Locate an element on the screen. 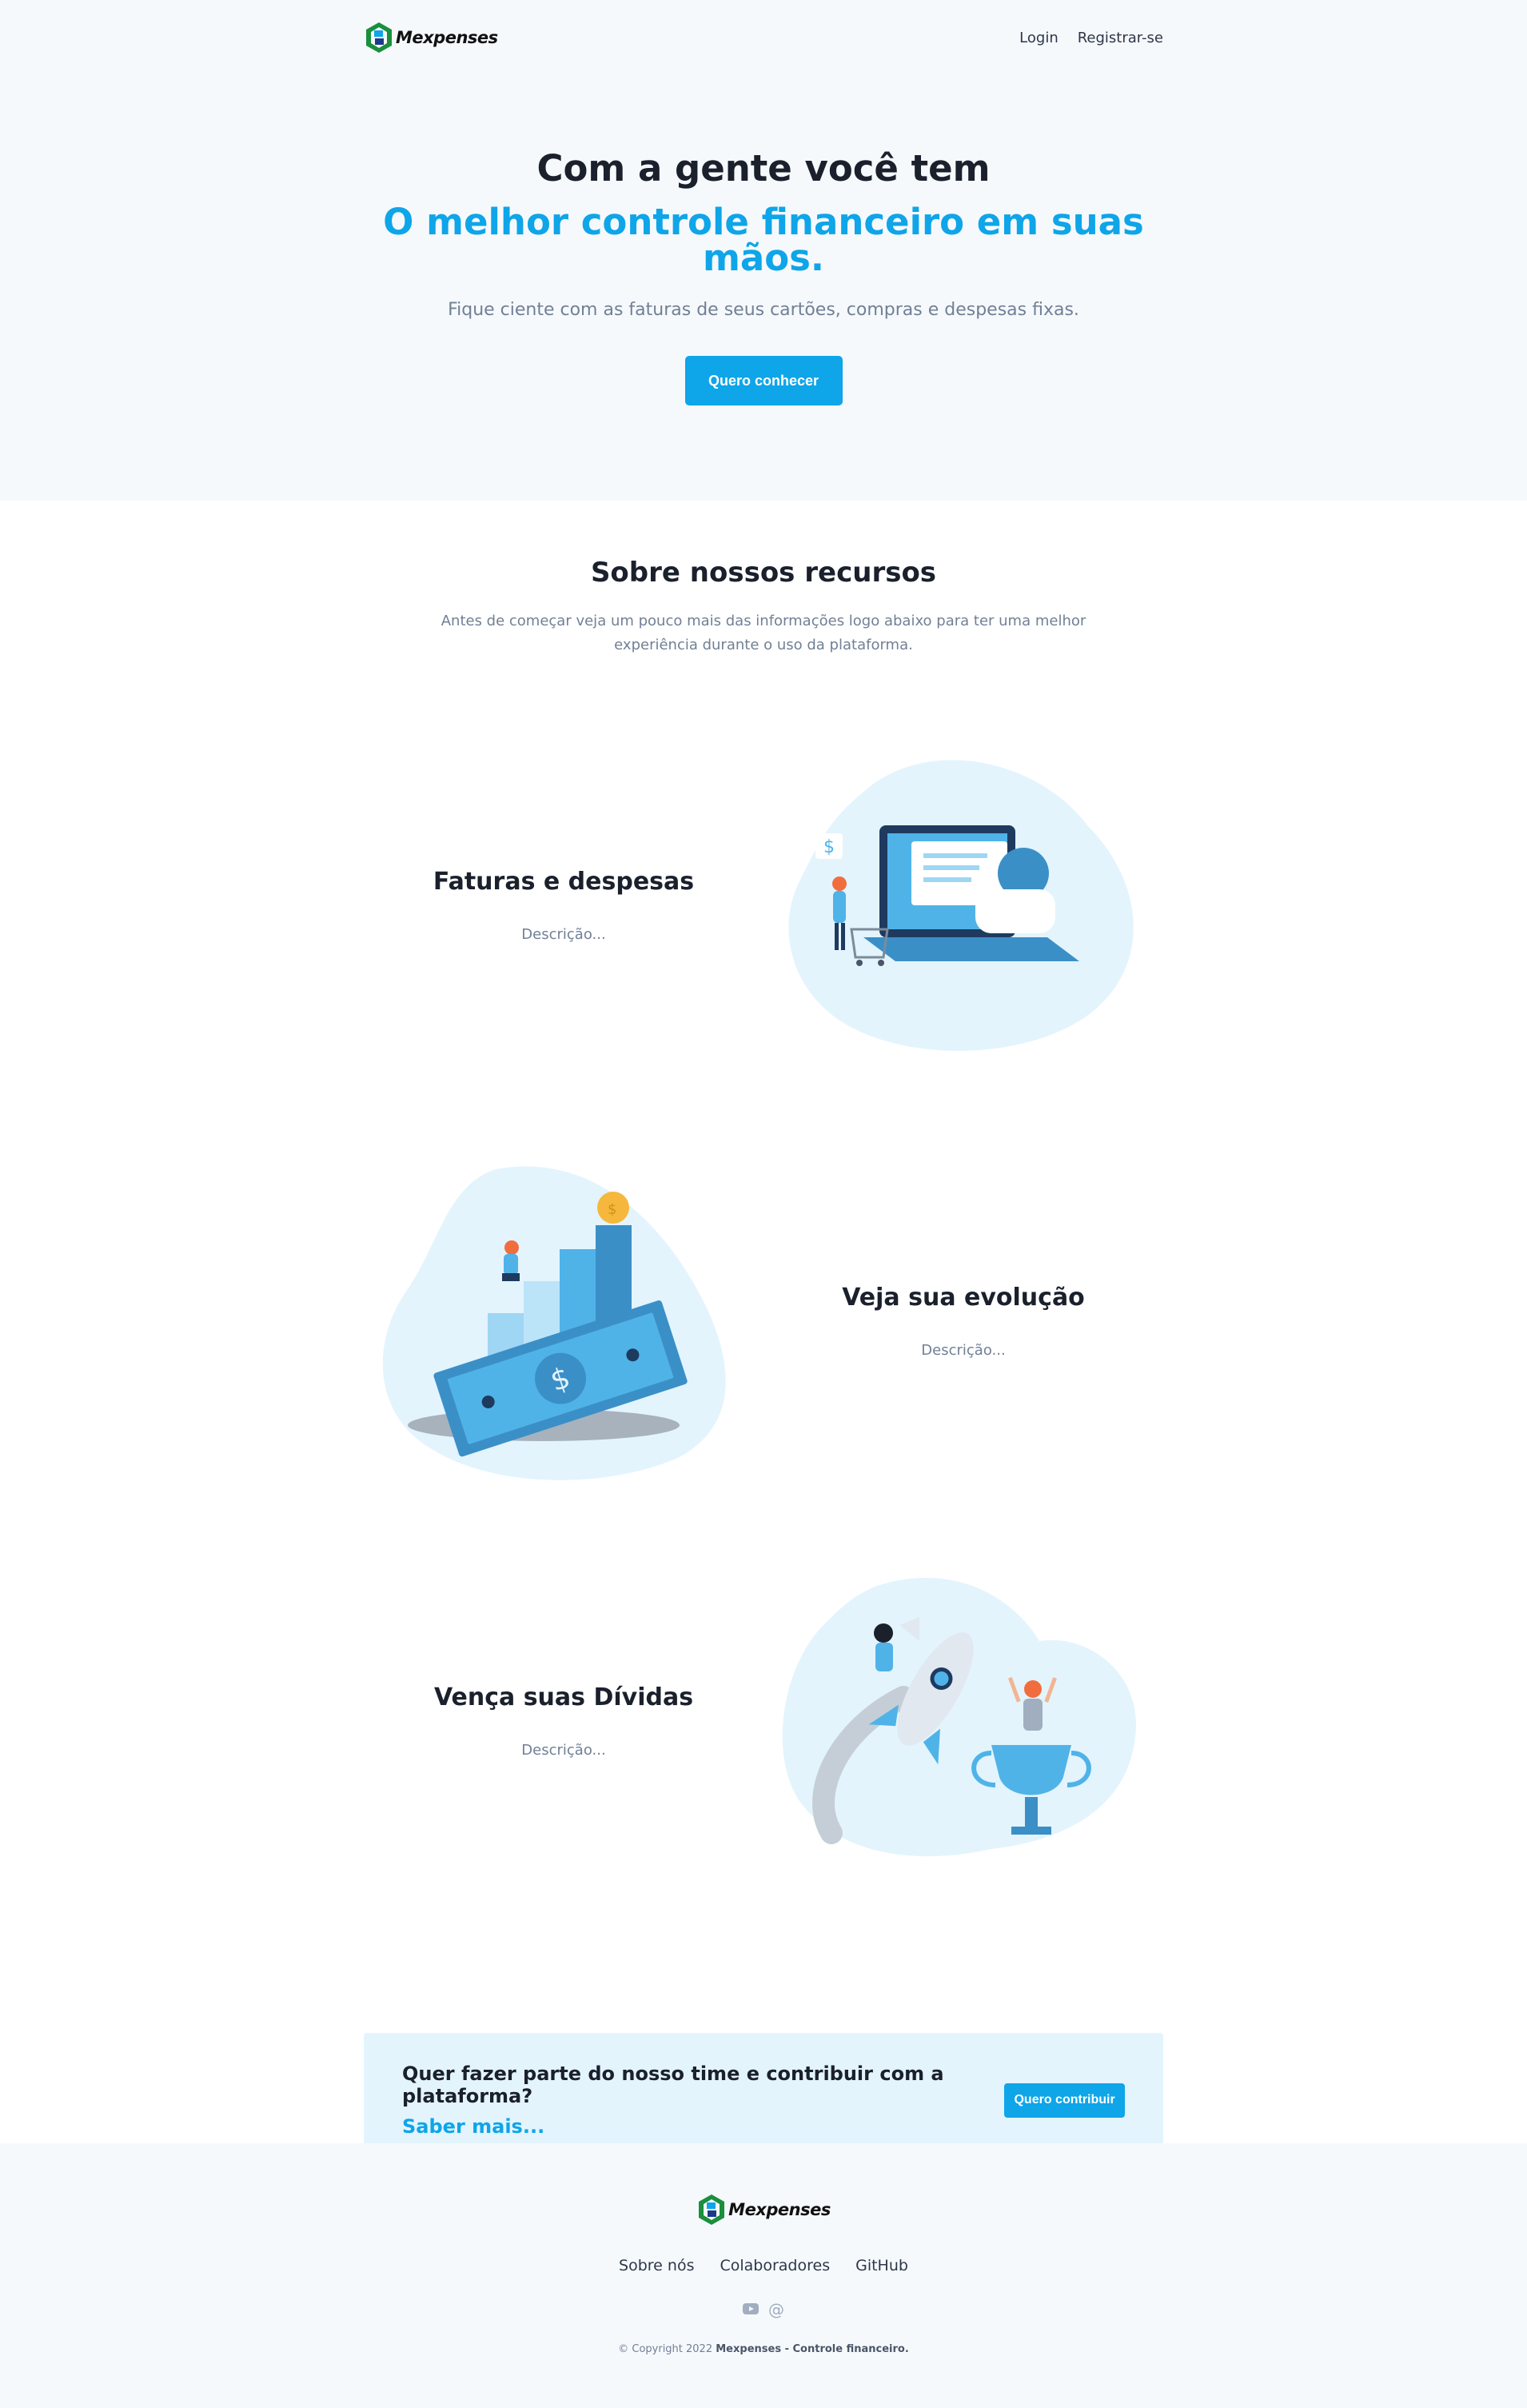 This screenshot has width=1527, height=2408. feature-invoices: Faturas e despesas Descrição... $ is located at coordinates (763, 905).